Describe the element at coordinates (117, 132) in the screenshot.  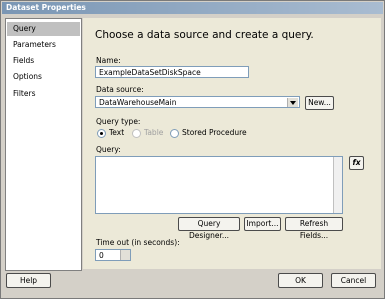
I see `radio-text-label: Text` at that location.